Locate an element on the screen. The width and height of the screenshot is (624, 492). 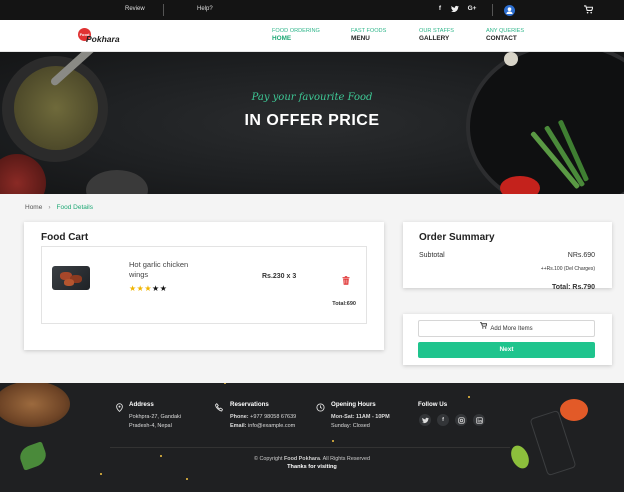
food-cart-title: Food Cart is located at coordinates (65, 237).